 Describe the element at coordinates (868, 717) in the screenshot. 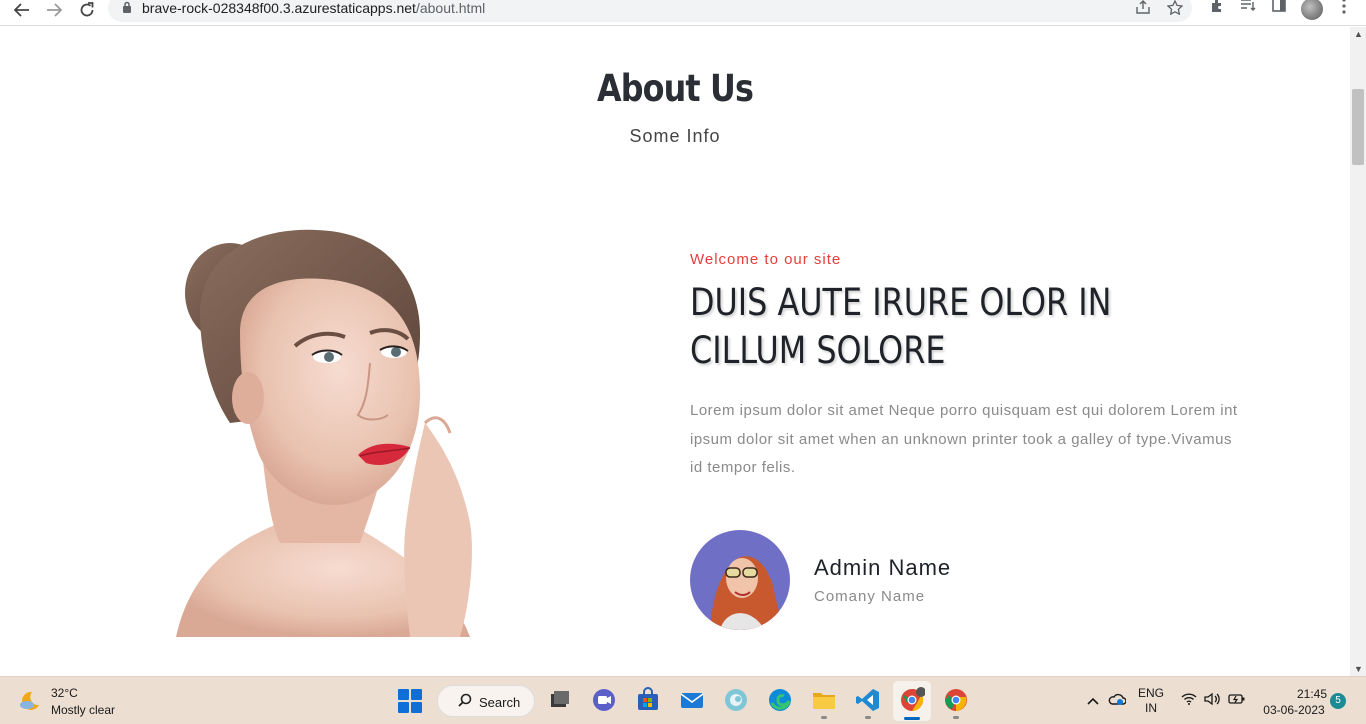

I see `vscode-running-dot` at that location.